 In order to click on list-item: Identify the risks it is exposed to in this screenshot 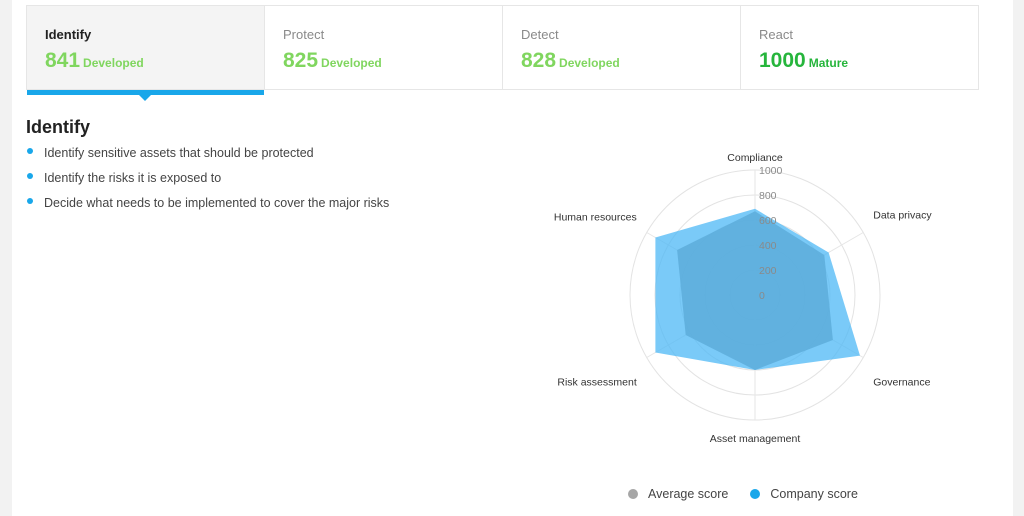, I will do `click(207, 182)`.